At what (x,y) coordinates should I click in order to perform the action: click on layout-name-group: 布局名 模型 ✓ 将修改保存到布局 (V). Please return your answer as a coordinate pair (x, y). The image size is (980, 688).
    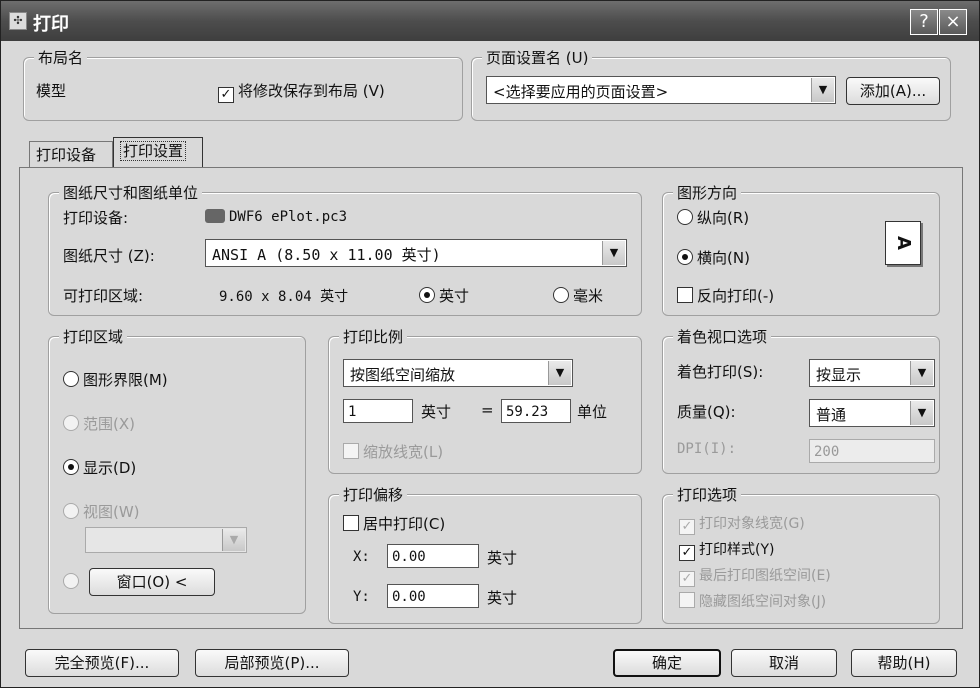
    Looking at the image, I should click on (243, 84).